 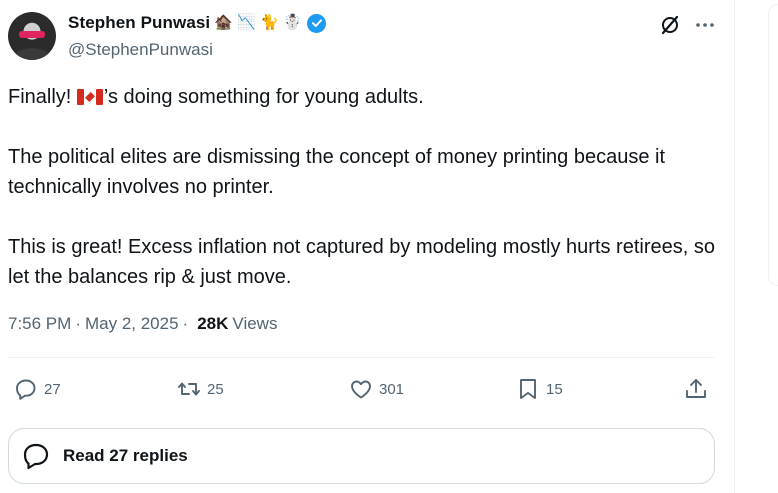 I want to click on author-name-row: Stephen Punwasi 🏚️ 📉 🐈 ☃️, so click(x=197, y=23).